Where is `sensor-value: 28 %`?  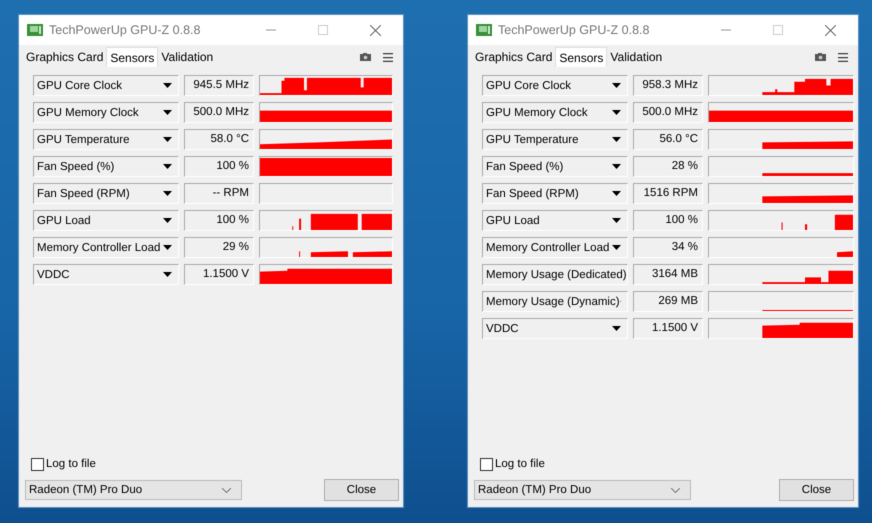 sensor-value: 28 % is located at coordinates (668, 166).